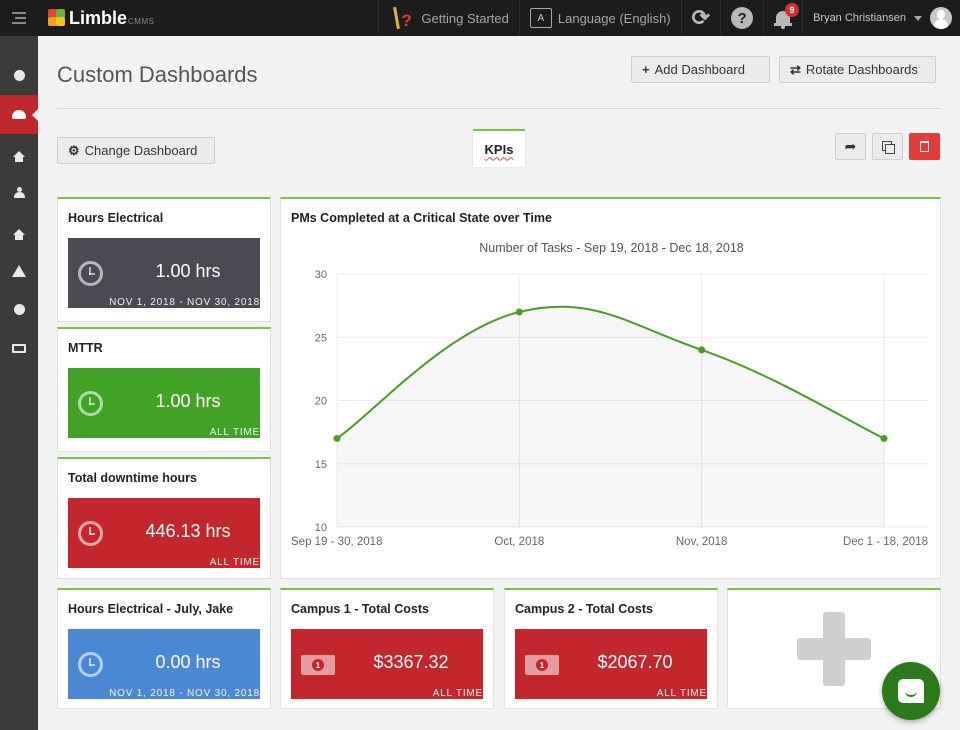 The image size is (960, 730). What do you see at coordinates (157, 74) in the screenshot?
I see `page-title: Custom Dashboards` at bounding box center [157, 74].